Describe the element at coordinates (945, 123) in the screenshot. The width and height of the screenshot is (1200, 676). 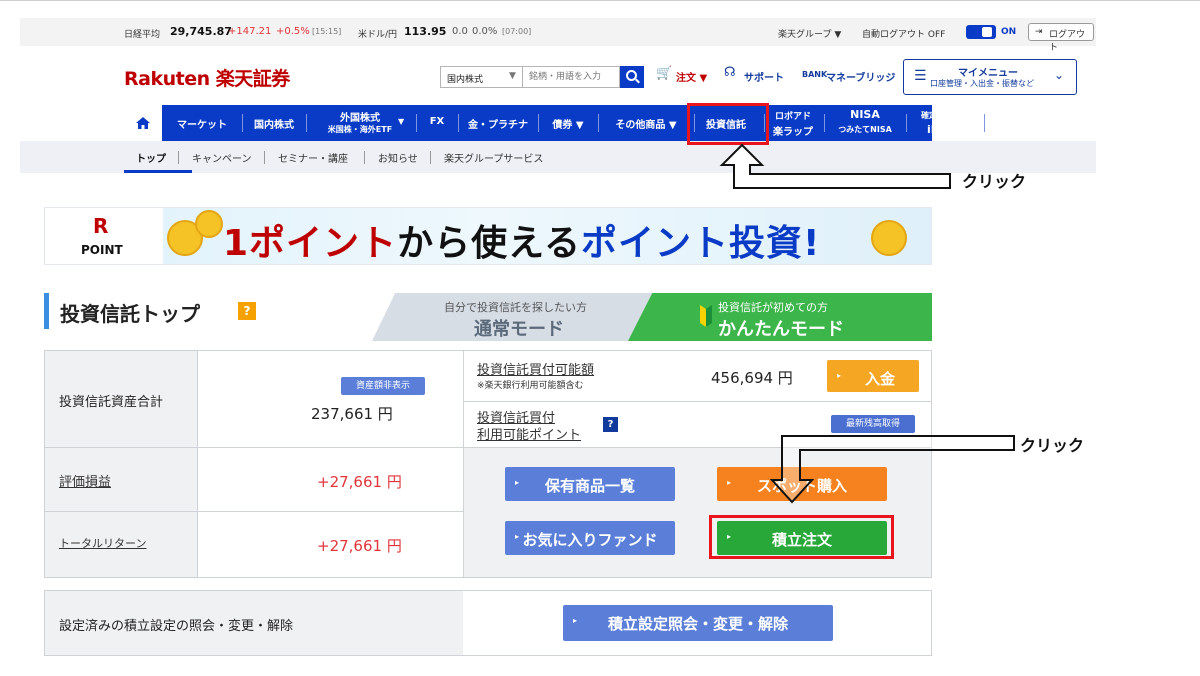
I see `nav-ideco: 確定拠出年金 iDeCo` at that location.